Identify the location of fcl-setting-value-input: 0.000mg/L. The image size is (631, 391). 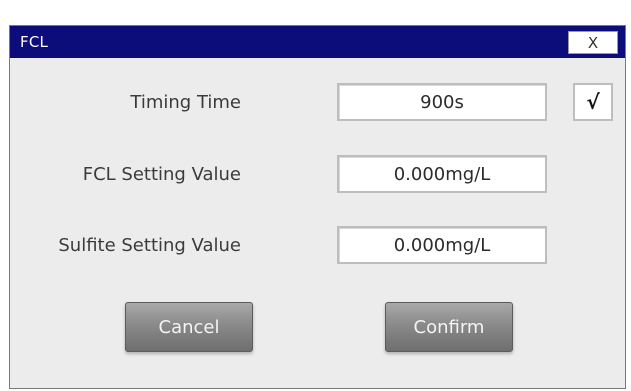
(442, 174).